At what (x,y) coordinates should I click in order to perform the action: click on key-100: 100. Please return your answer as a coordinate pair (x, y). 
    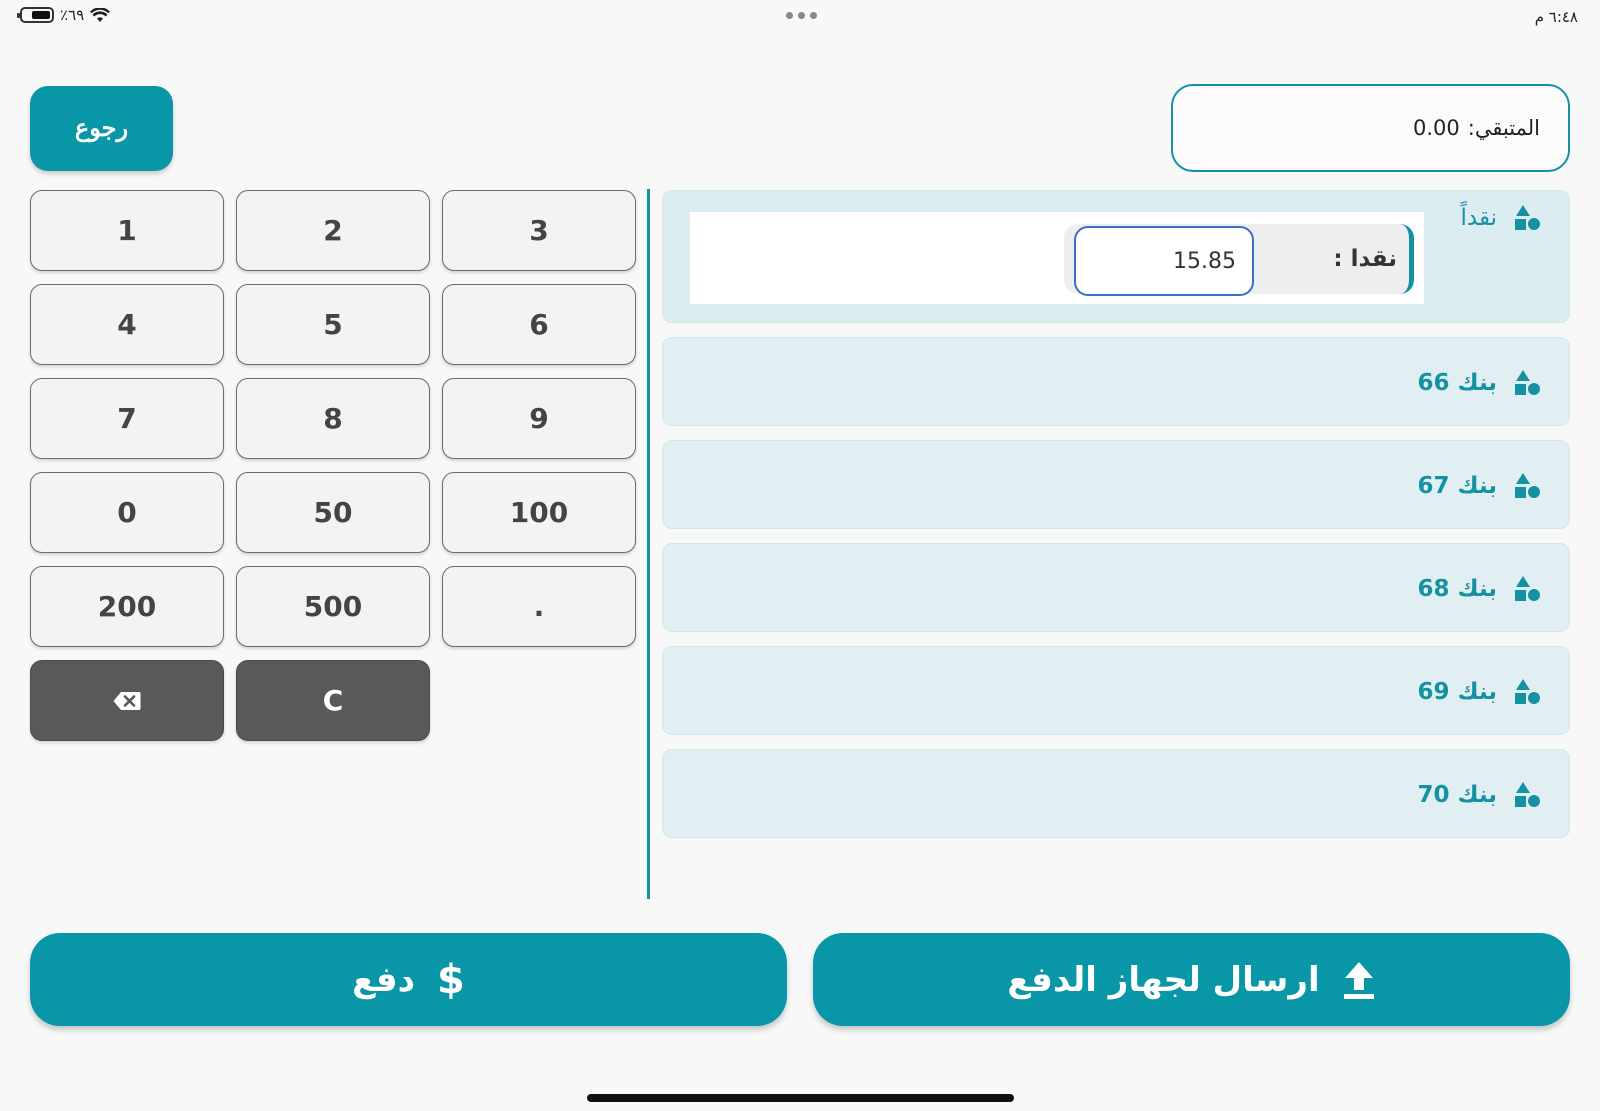
    Looking at the image, I should click on (539, 512).